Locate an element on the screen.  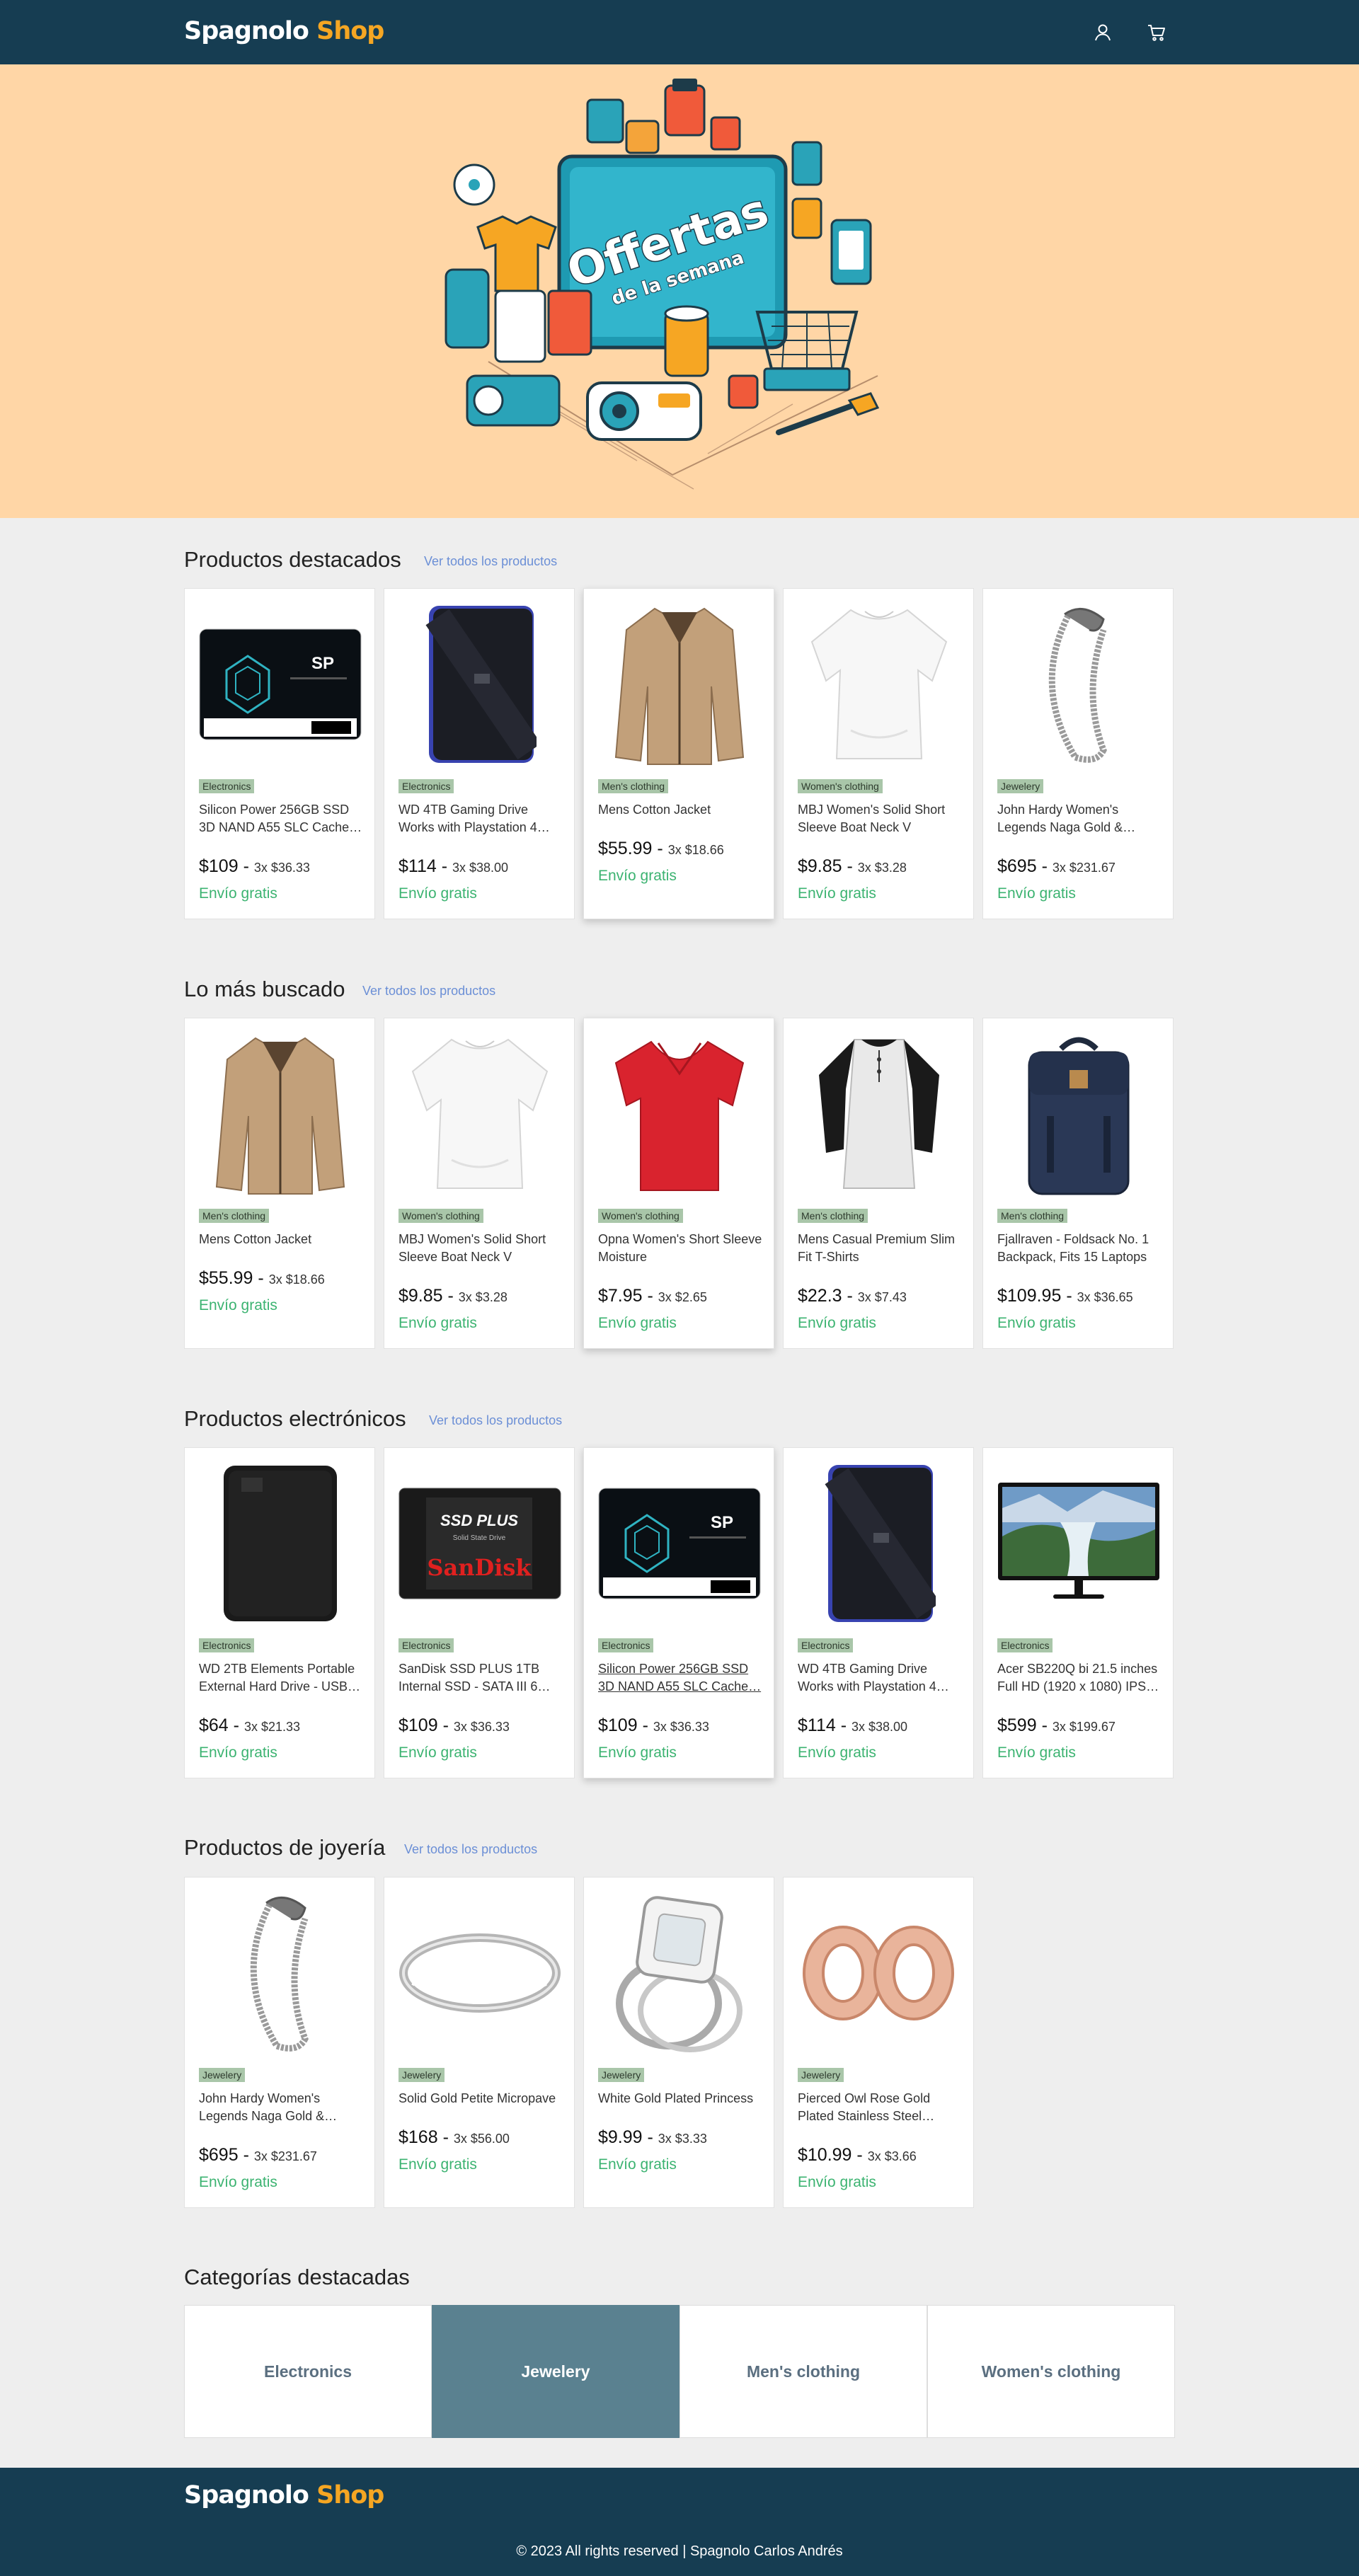
product-price-row: $109 - 3x $36.33 is located at coordinates (254, 866).